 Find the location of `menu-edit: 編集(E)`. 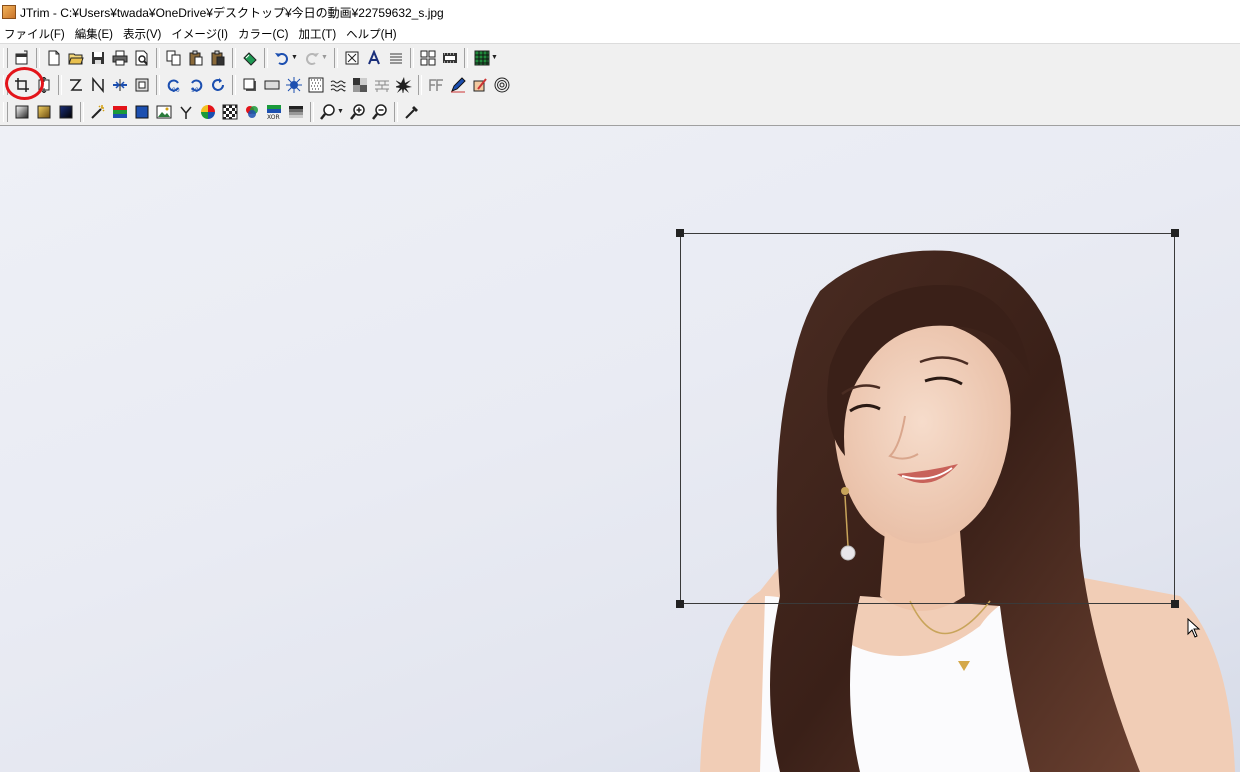

menu-edit: 編集(E) is located at coordinates (95, 34).